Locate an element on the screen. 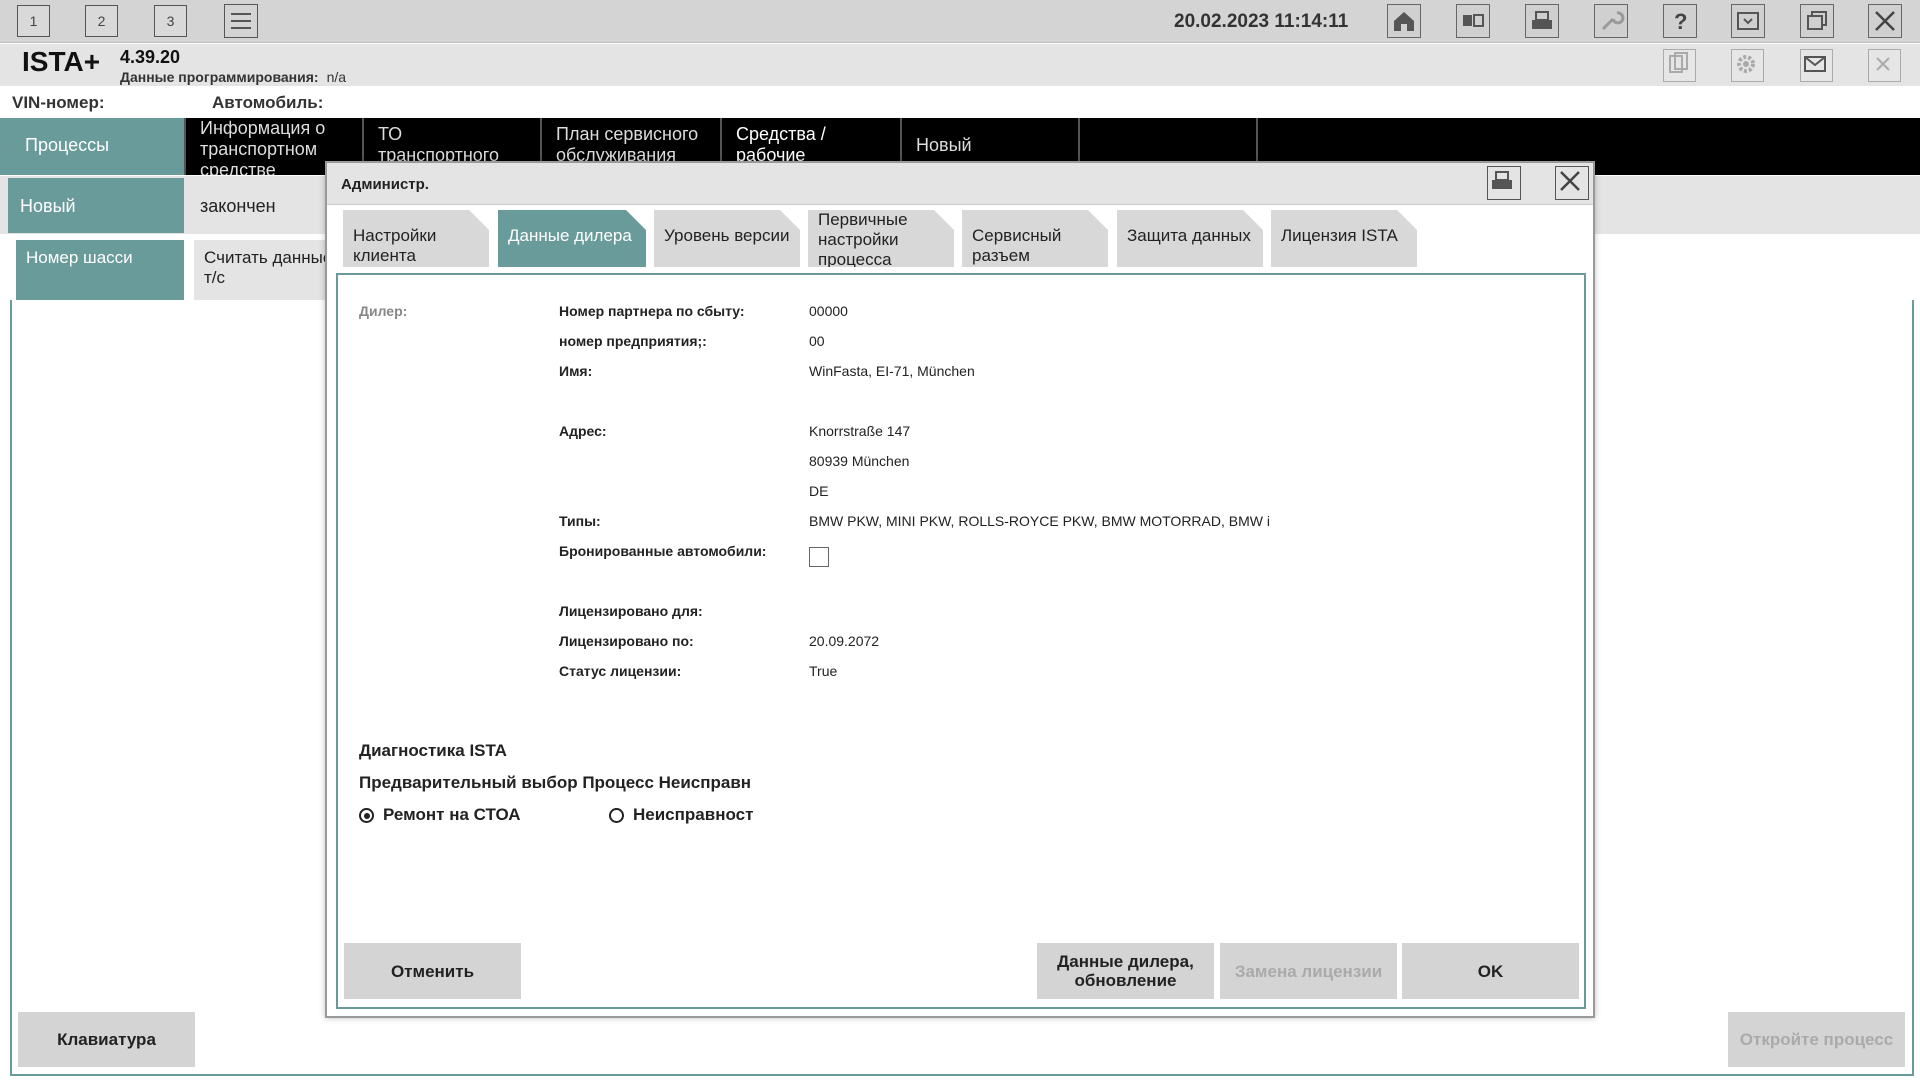 This screenshot has height=1080, width=1920. help-icon: ? is located at coordinates (1680, 21).